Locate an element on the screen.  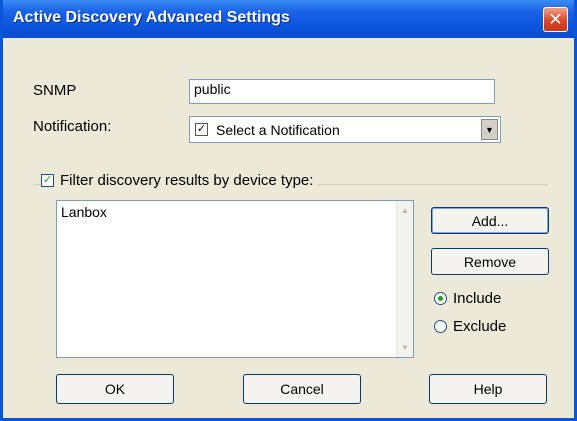
notification-selected-value: Select a Notification is located at coordinates (278, 129).